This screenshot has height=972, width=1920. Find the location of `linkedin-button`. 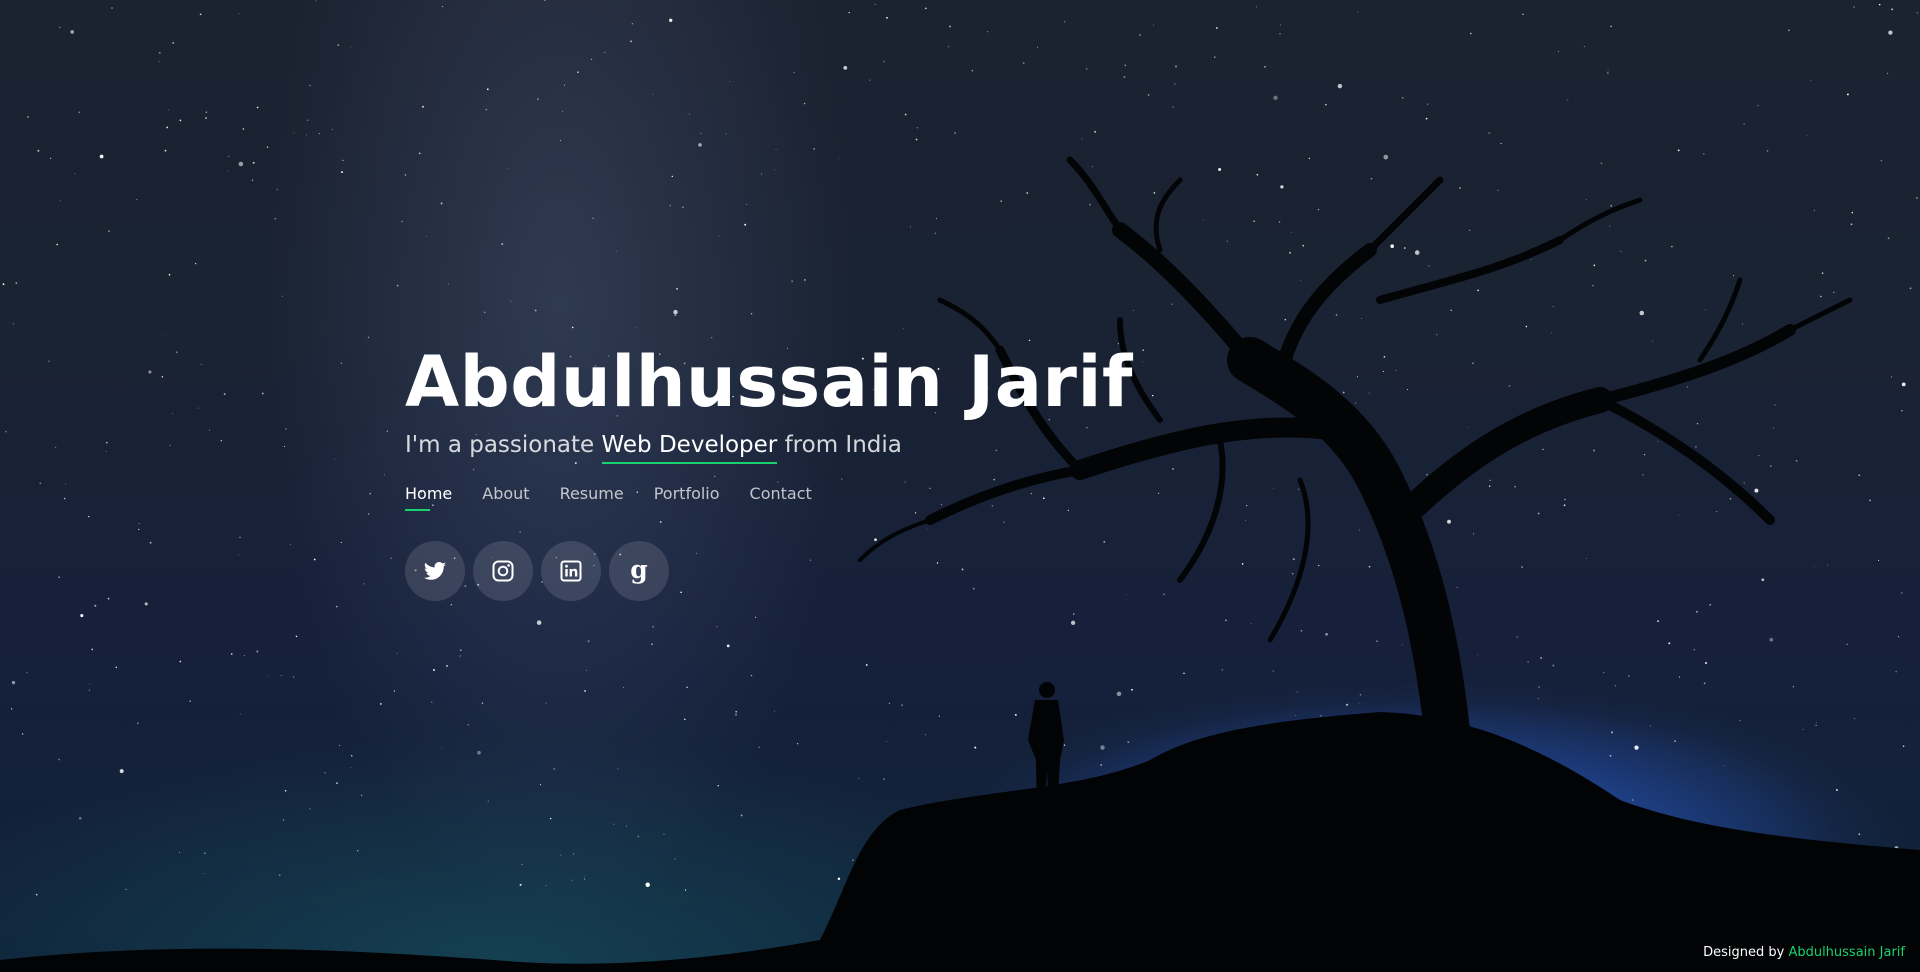

linkedin-button is located at coordinates (571, 571).